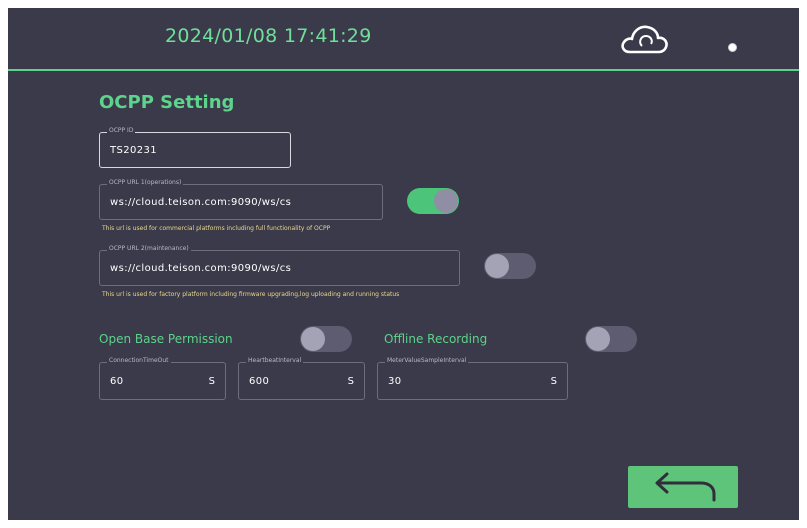 The width and height of the screenshot is (807, 528). I want to click on meter-value-sample-interval-label: MeterValueSampleInterval, so click(427, 360).